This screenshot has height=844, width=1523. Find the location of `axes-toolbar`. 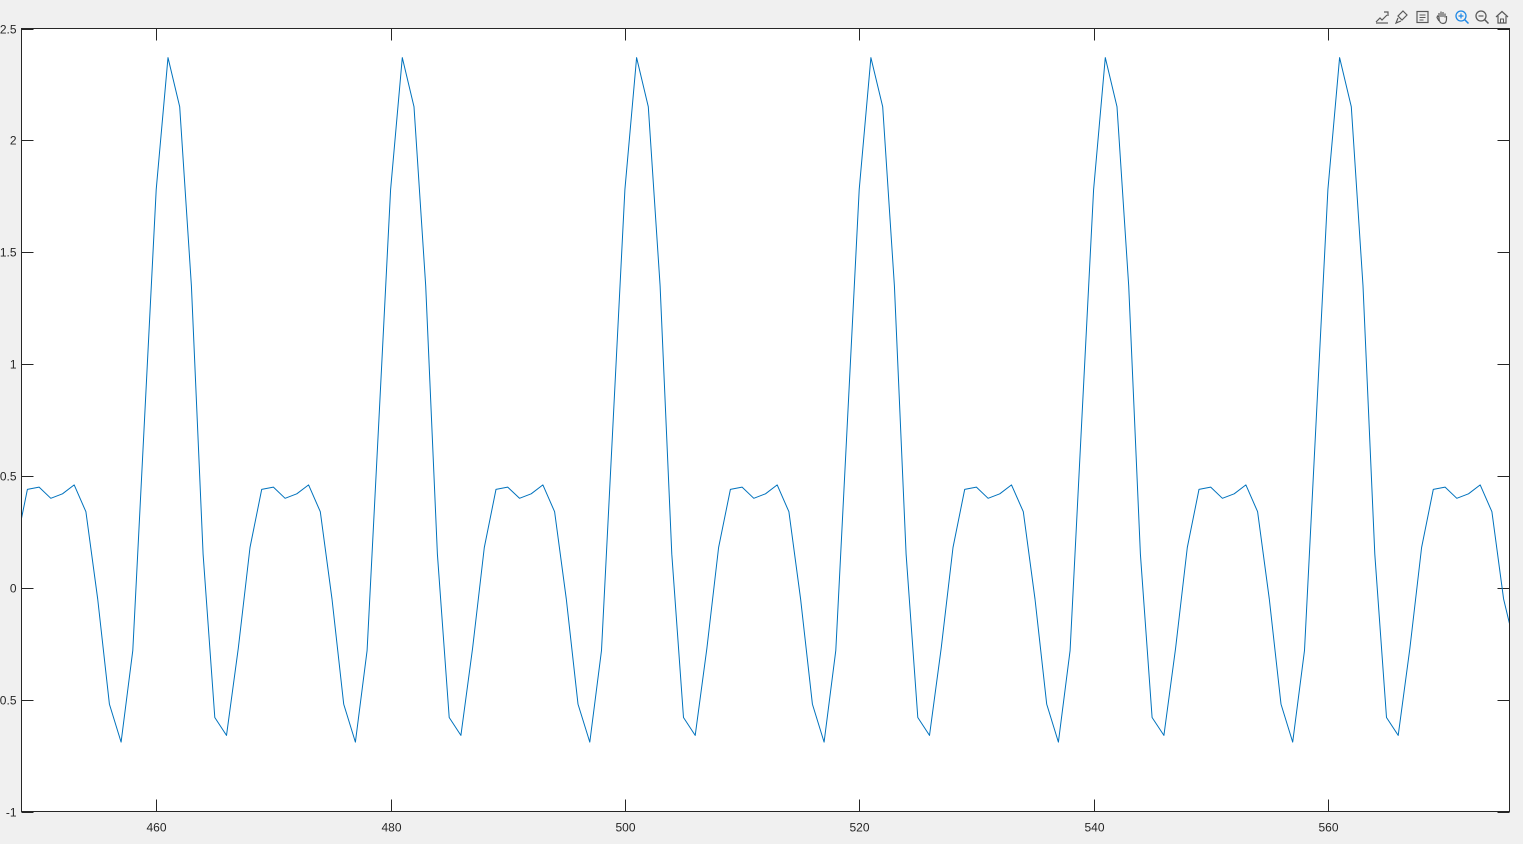

axes-toolbar is located at coordinates (1442, 17).